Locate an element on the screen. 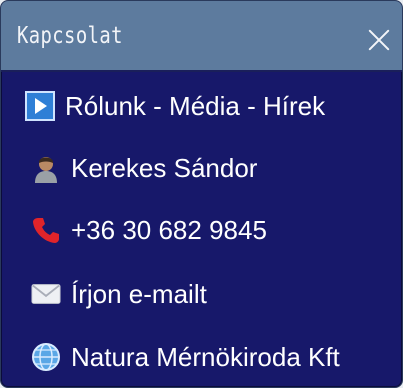 The image size is (403, 388). globe-icon is located at coordinates (46, 357).